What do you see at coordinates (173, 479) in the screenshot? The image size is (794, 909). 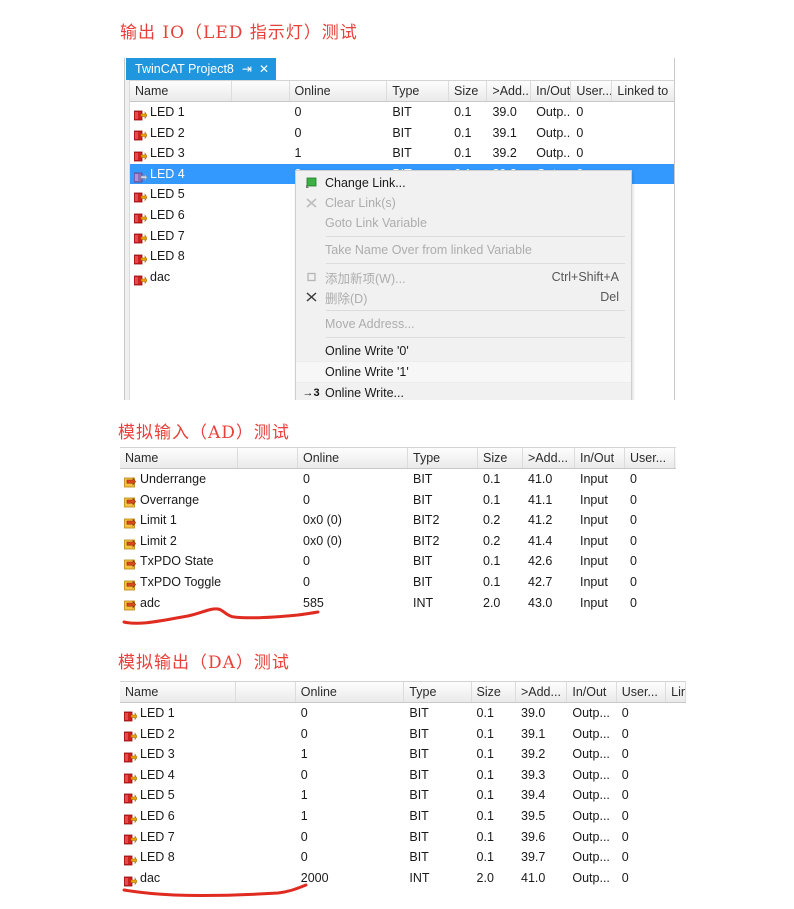 I see `variable-name-label: Underrange` at bounding box center [173, 479].